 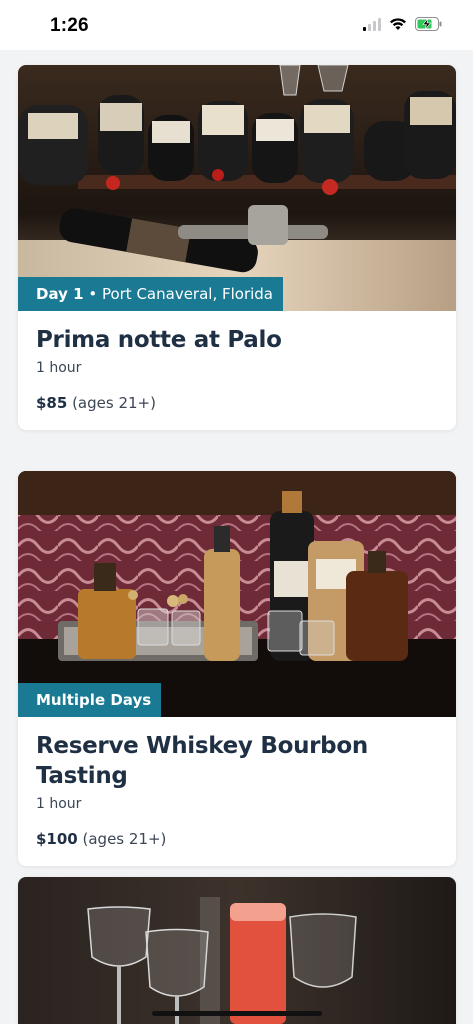 What do you see at coordinates (398, 24) in the screenshot?
I see `wifi-icon` at bounding box center [398, 24].